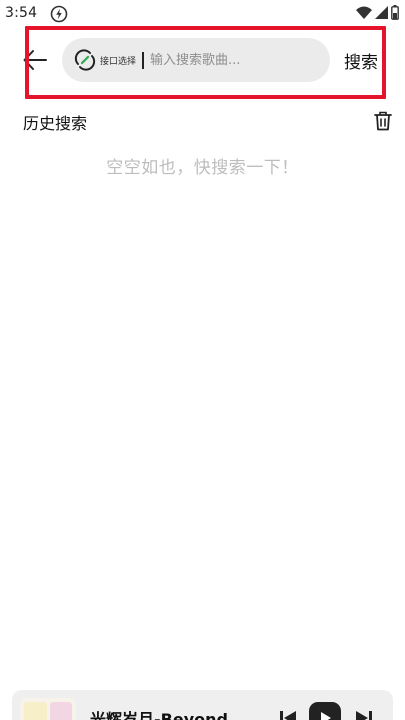 Image resolution: width=405 pixels, height=720 pixels. What do you see at coordinates (59, 14) in the screenshot?
I see `lightning-icon` at bounding box center [59, 14].